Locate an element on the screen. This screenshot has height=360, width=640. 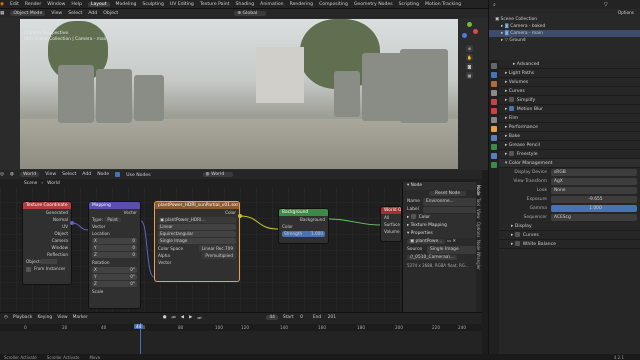
interpolation-dropdown: Linear is located at coordinates (197, 227).